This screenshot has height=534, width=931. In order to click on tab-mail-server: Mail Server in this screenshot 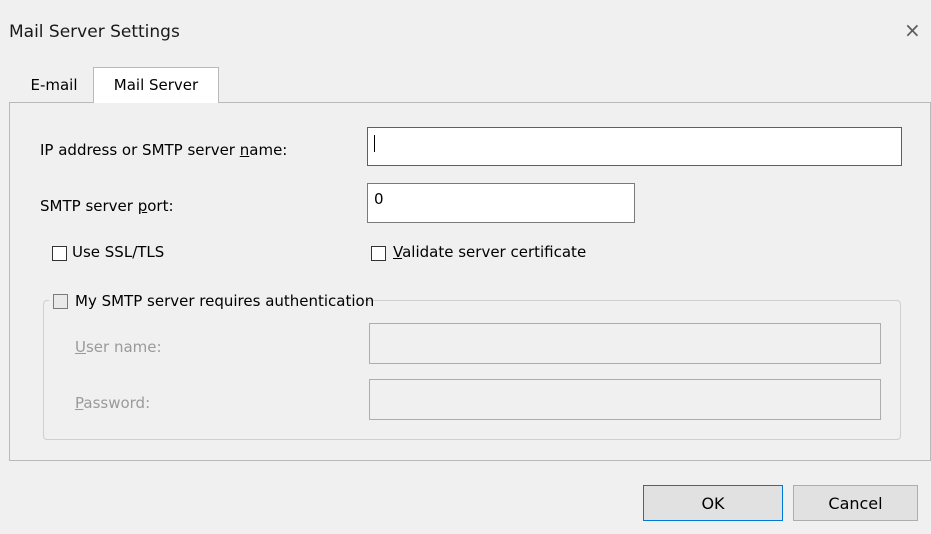, I will do `click(156, 85)`.